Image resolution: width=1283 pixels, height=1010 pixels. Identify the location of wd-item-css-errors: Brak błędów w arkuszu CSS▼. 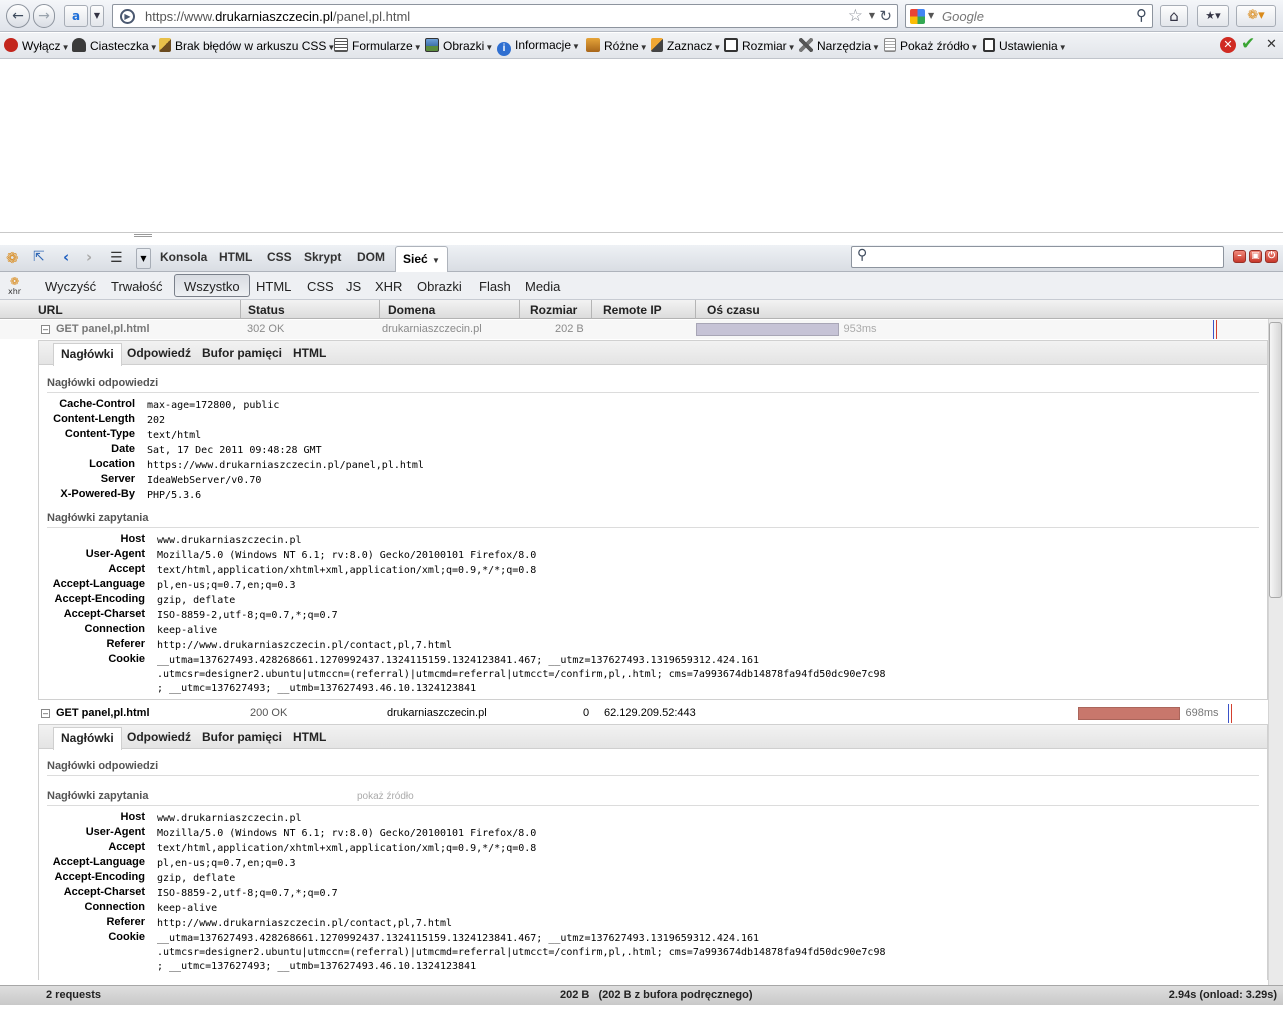
(247, 45).